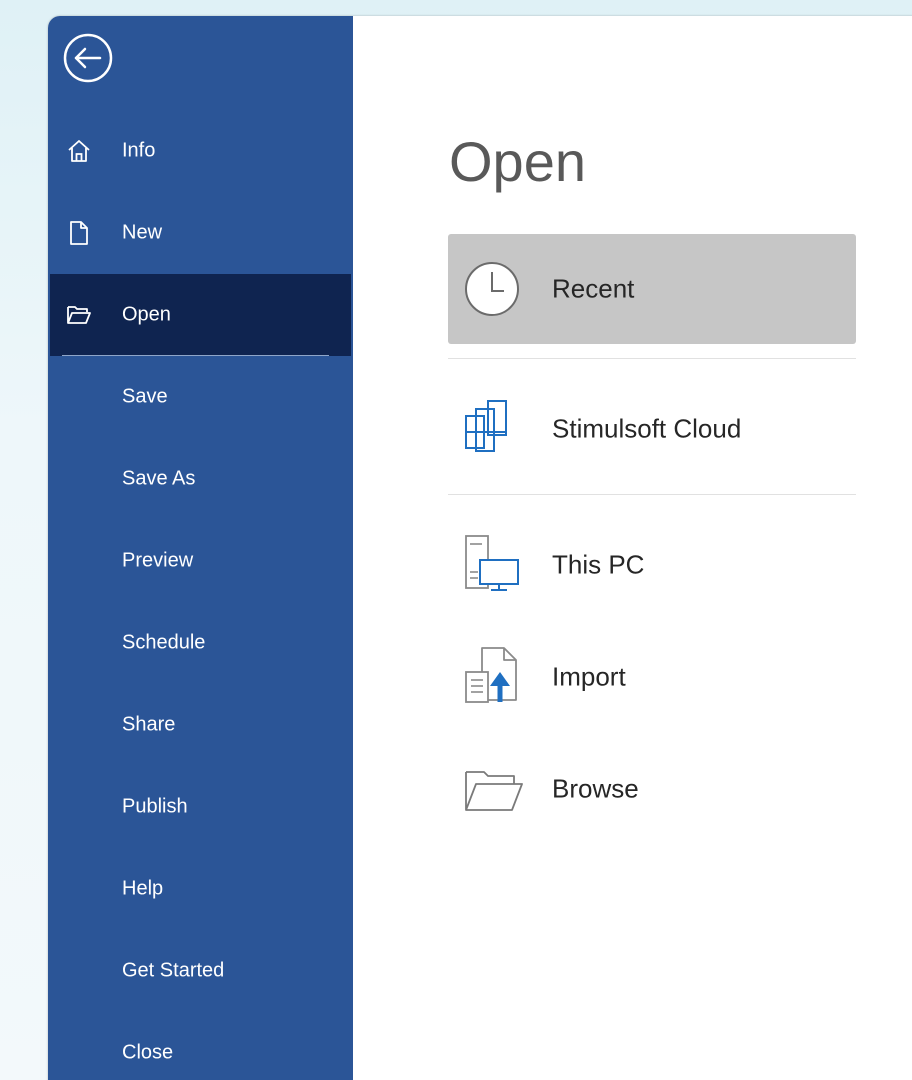  Describe the element at coordinates (173, 970) in the screenshot. I see `sidebar-item-label: Get Started` at that location.